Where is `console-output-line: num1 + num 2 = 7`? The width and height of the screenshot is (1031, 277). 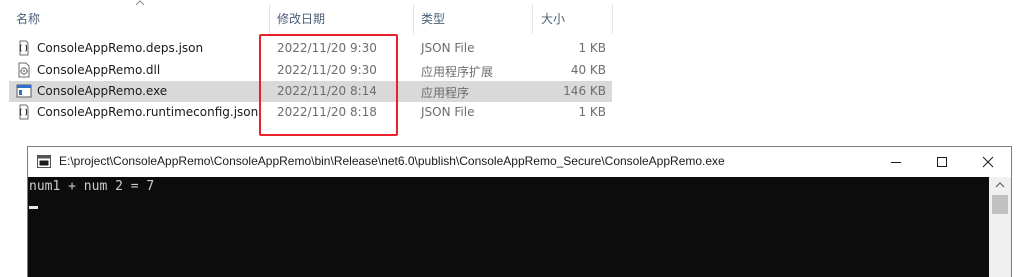 console-output-line: num1 + num 2 = 7 is located at coordinates (92, 186).